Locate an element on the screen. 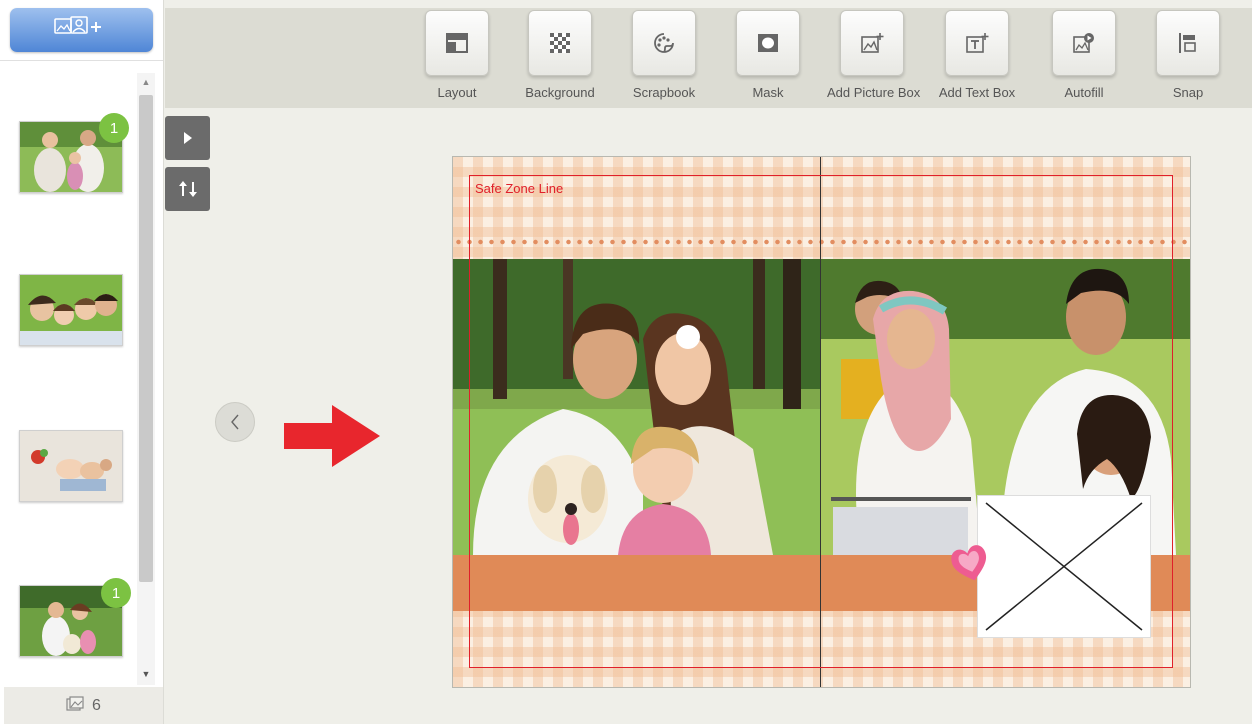 This screenshot has height=724, width=1252. background-icon is located at coordinates (560, 43).